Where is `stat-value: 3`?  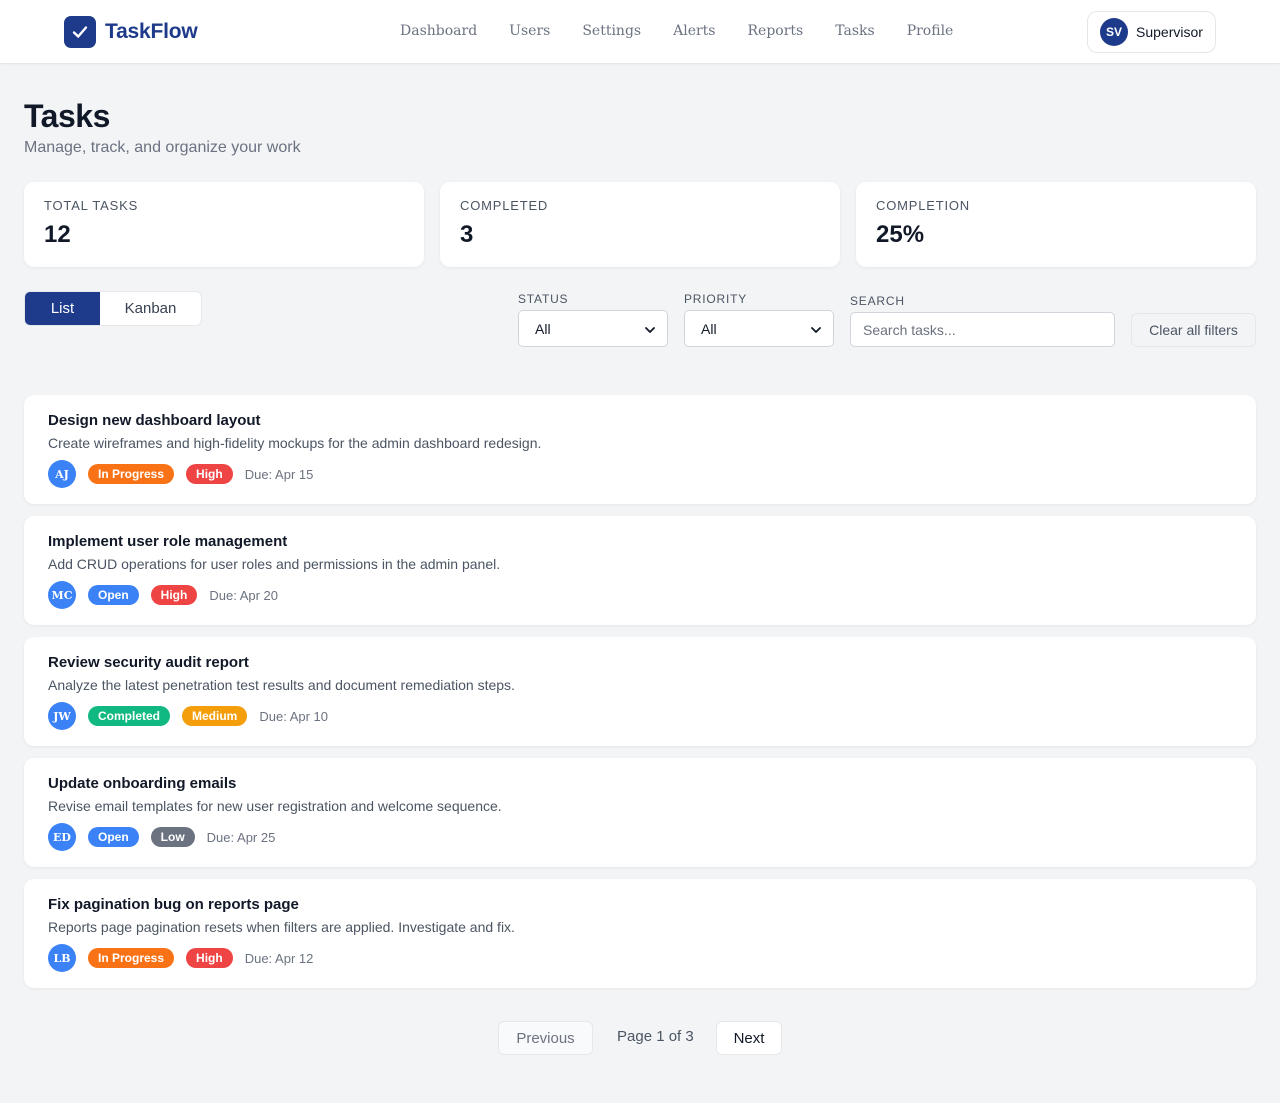 stat-value: 3 is located at coordinates (467, 234).